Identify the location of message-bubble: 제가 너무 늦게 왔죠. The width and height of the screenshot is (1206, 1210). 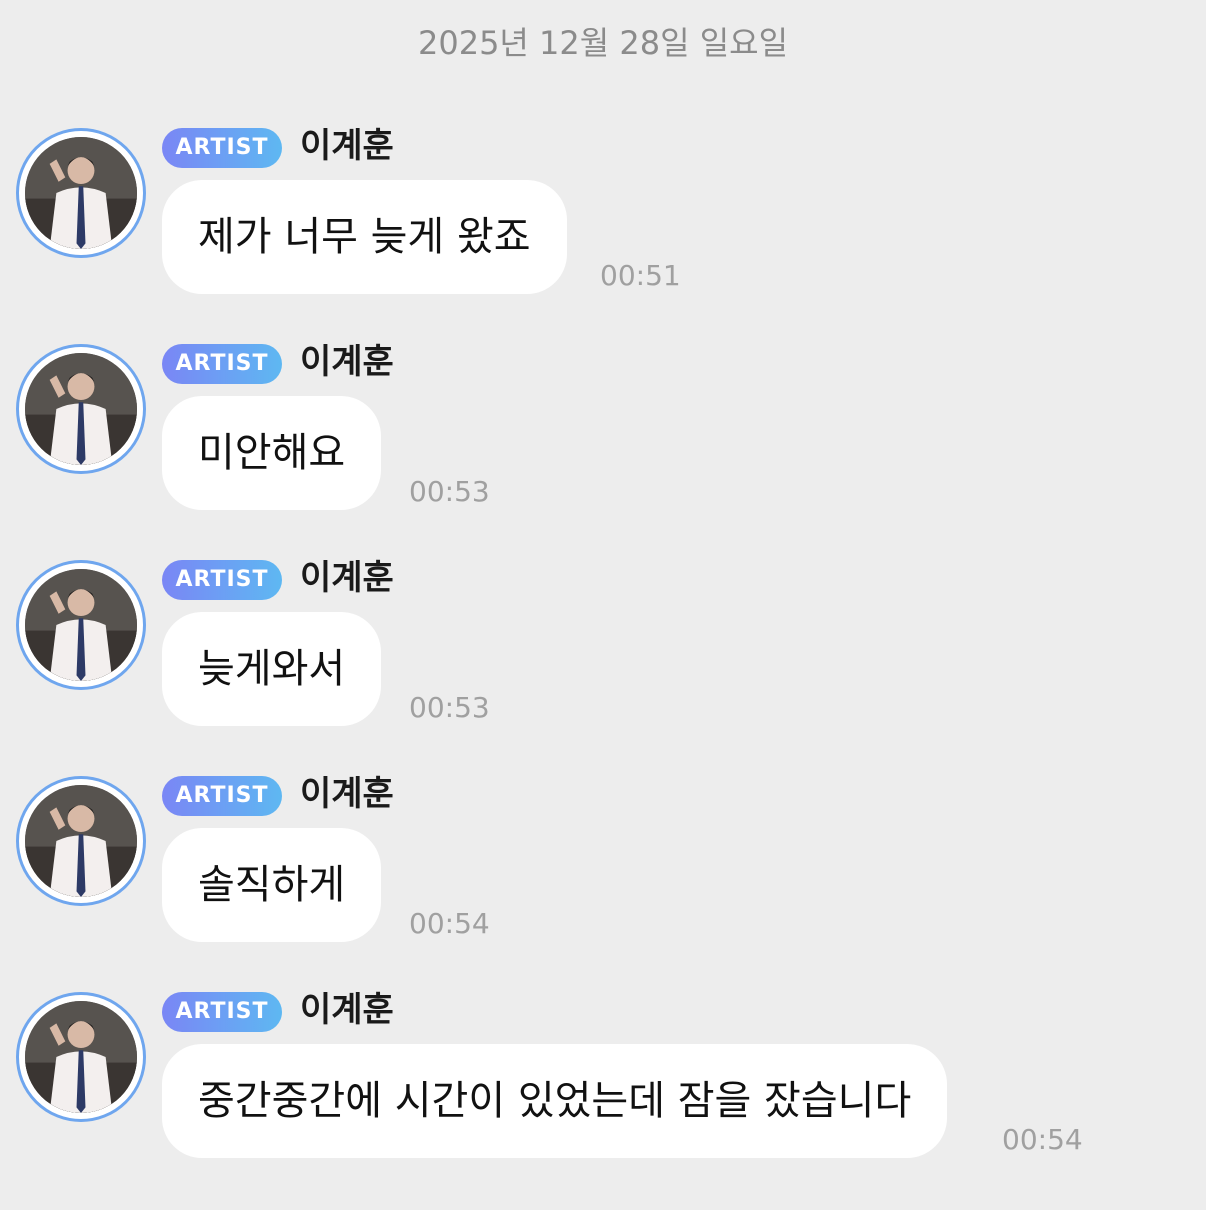
(364, 237).